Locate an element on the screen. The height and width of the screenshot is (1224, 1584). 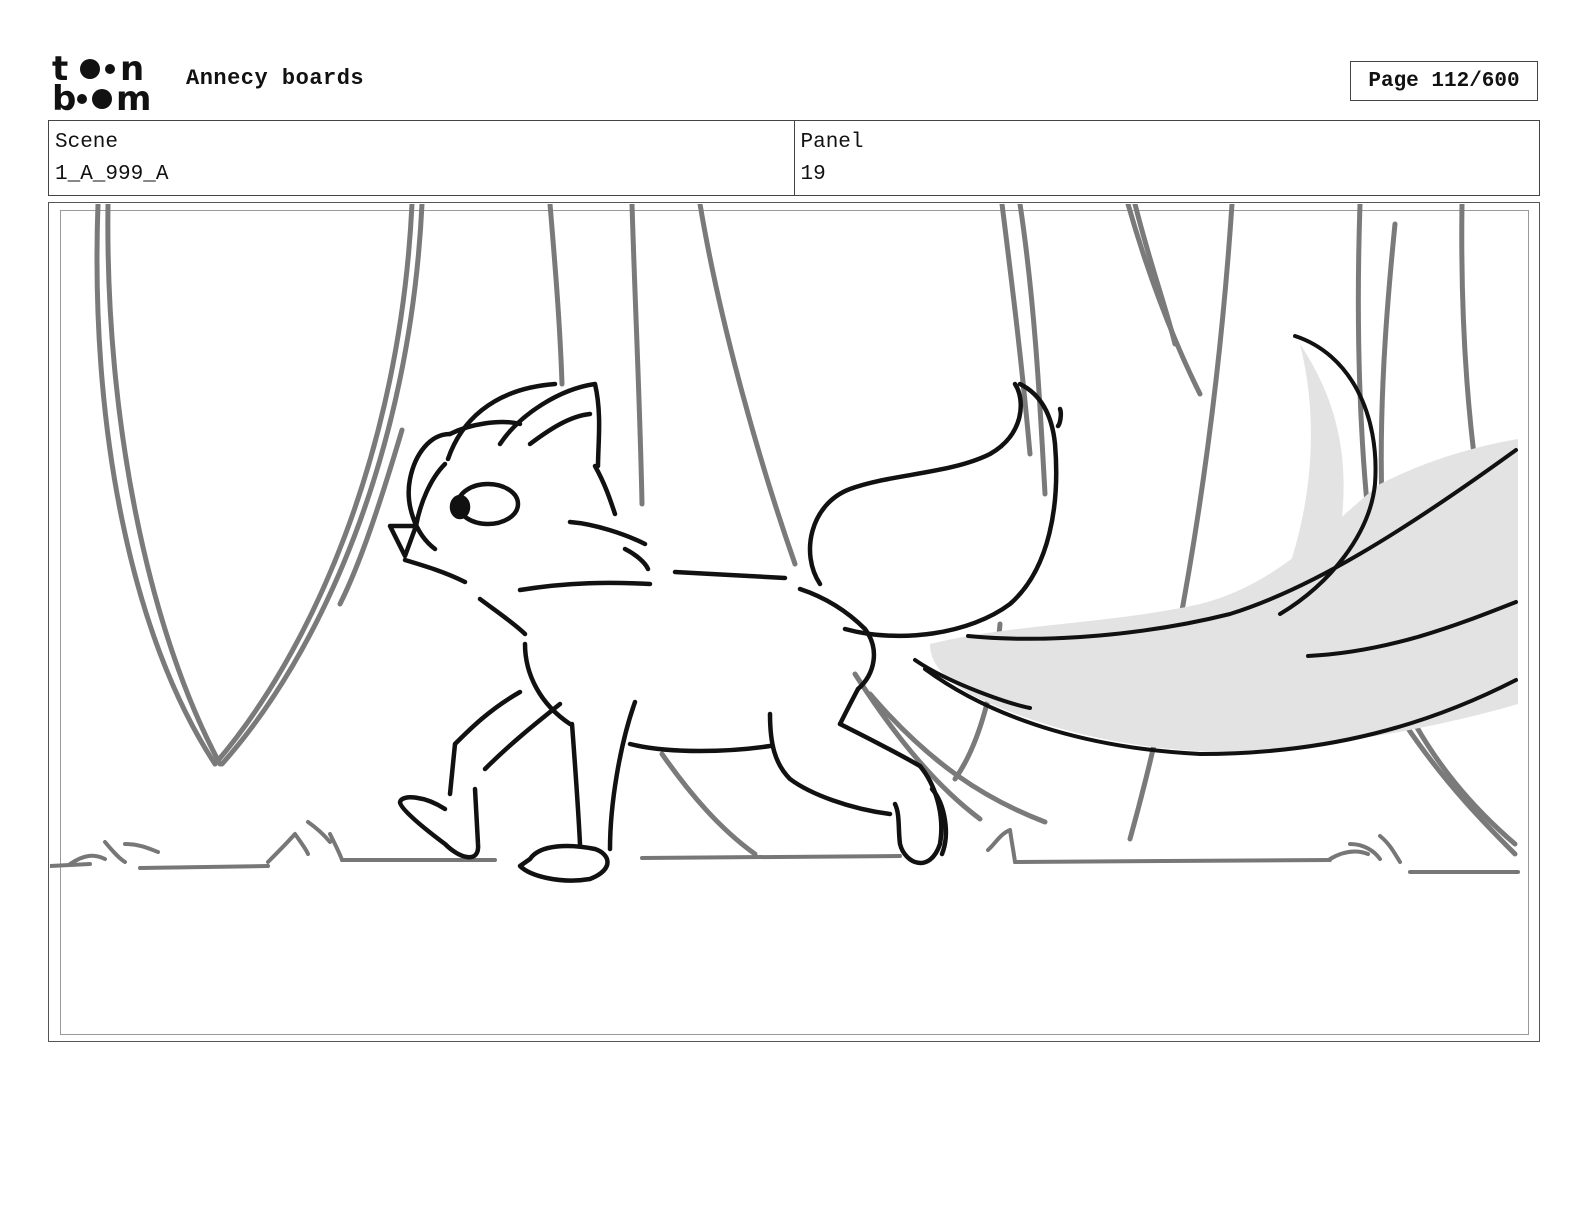
scene-panel-info: Scene 1_A_999_A Panel 19 is located at coordinates (794, 158).